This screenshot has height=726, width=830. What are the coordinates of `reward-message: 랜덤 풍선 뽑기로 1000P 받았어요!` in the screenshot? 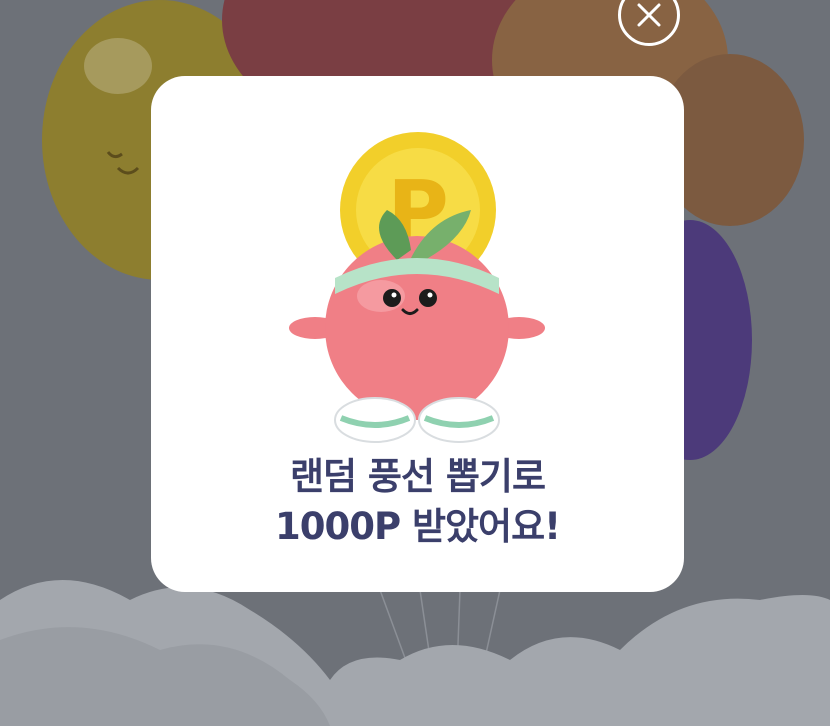 It's located at (417, 502).